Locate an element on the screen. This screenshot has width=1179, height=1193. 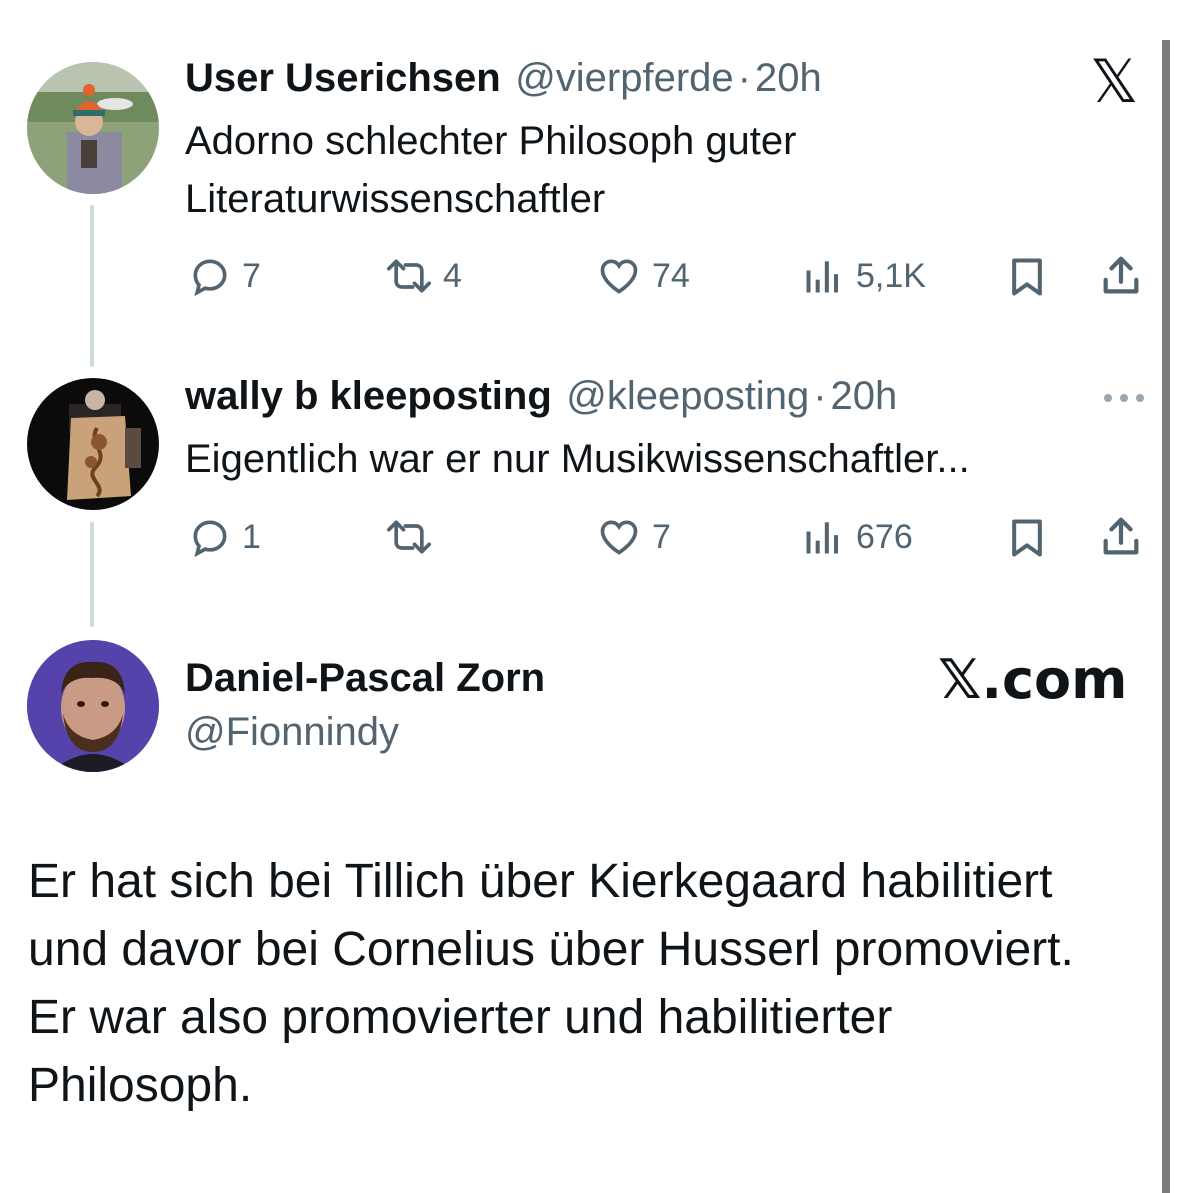
like-count: 74 is located at coordinates (671, 275).